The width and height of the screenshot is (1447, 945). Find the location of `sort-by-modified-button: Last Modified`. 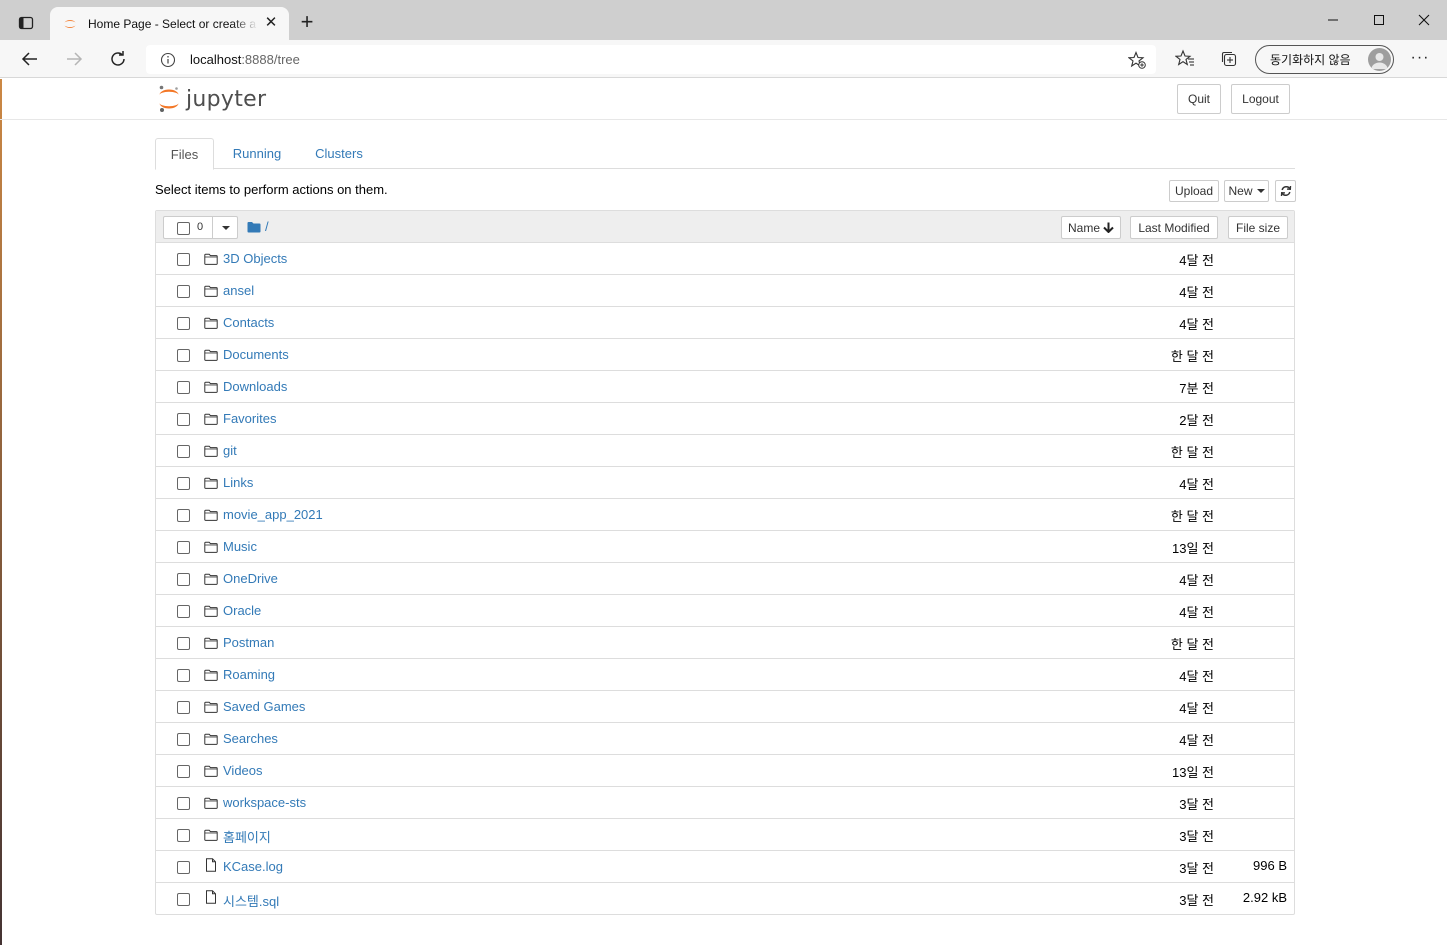

sort-by-modified-button: Last Modified is located at coordinates (1174, 227).